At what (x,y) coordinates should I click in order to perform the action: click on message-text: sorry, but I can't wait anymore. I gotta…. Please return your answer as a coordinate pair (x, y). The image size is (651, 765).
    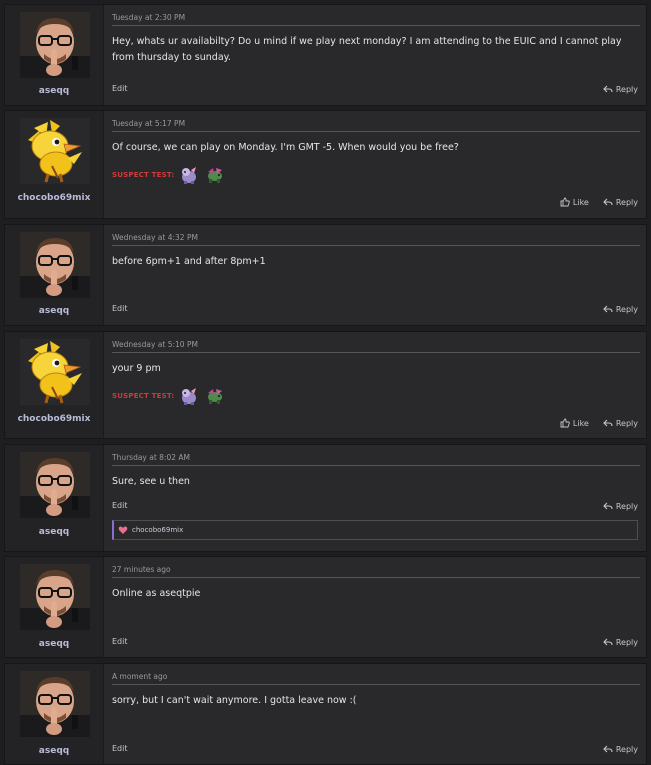
    Looking at the image, I should click on (234, 700).